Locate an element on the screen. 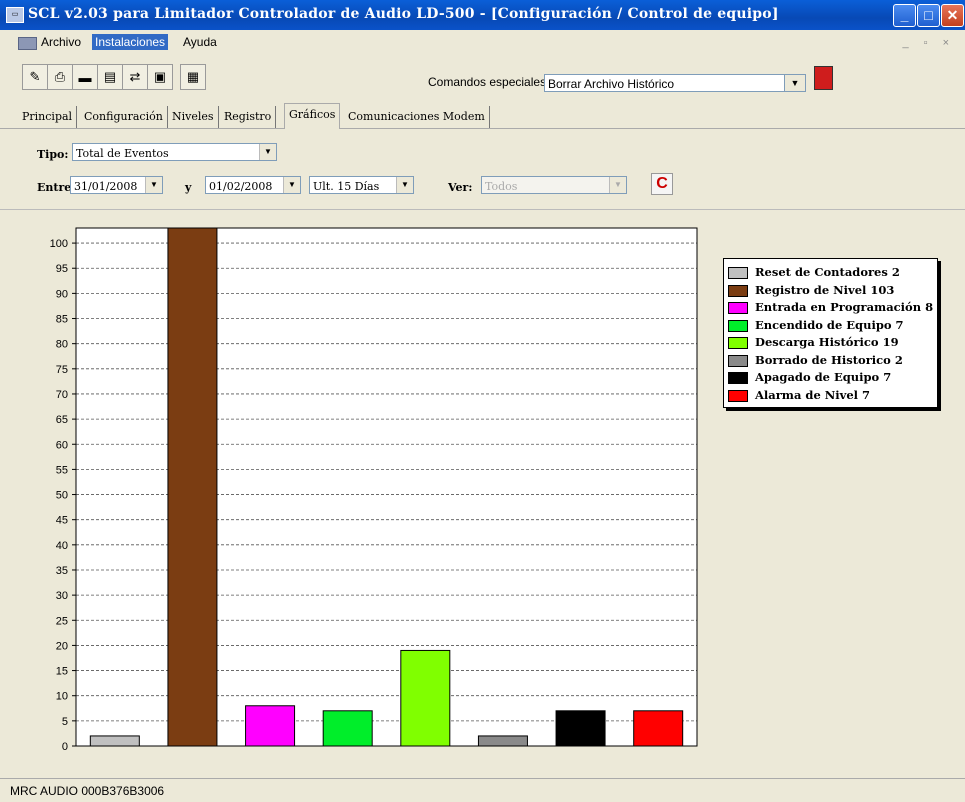  y-tick-label: 20 is located at coordinates (62, 646).